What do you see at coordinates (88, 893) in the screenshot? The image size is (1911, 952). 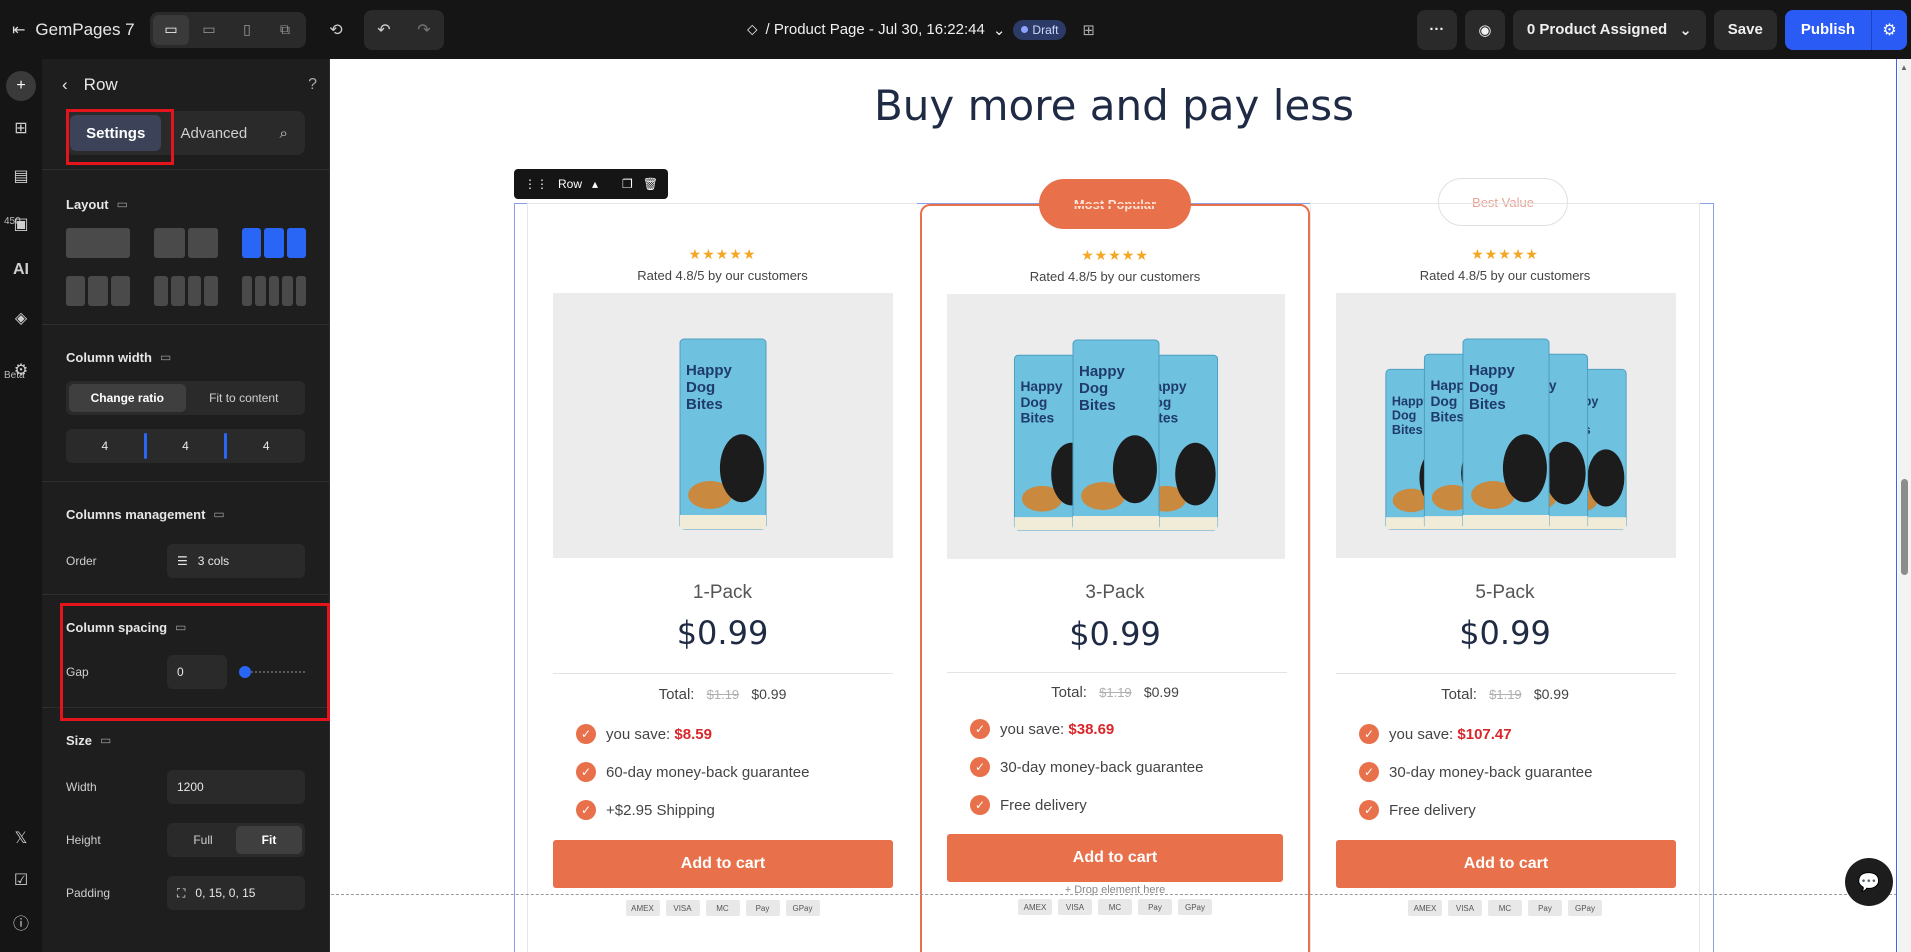 I see `padding-label: Padding` at bounding box center [88, 893].